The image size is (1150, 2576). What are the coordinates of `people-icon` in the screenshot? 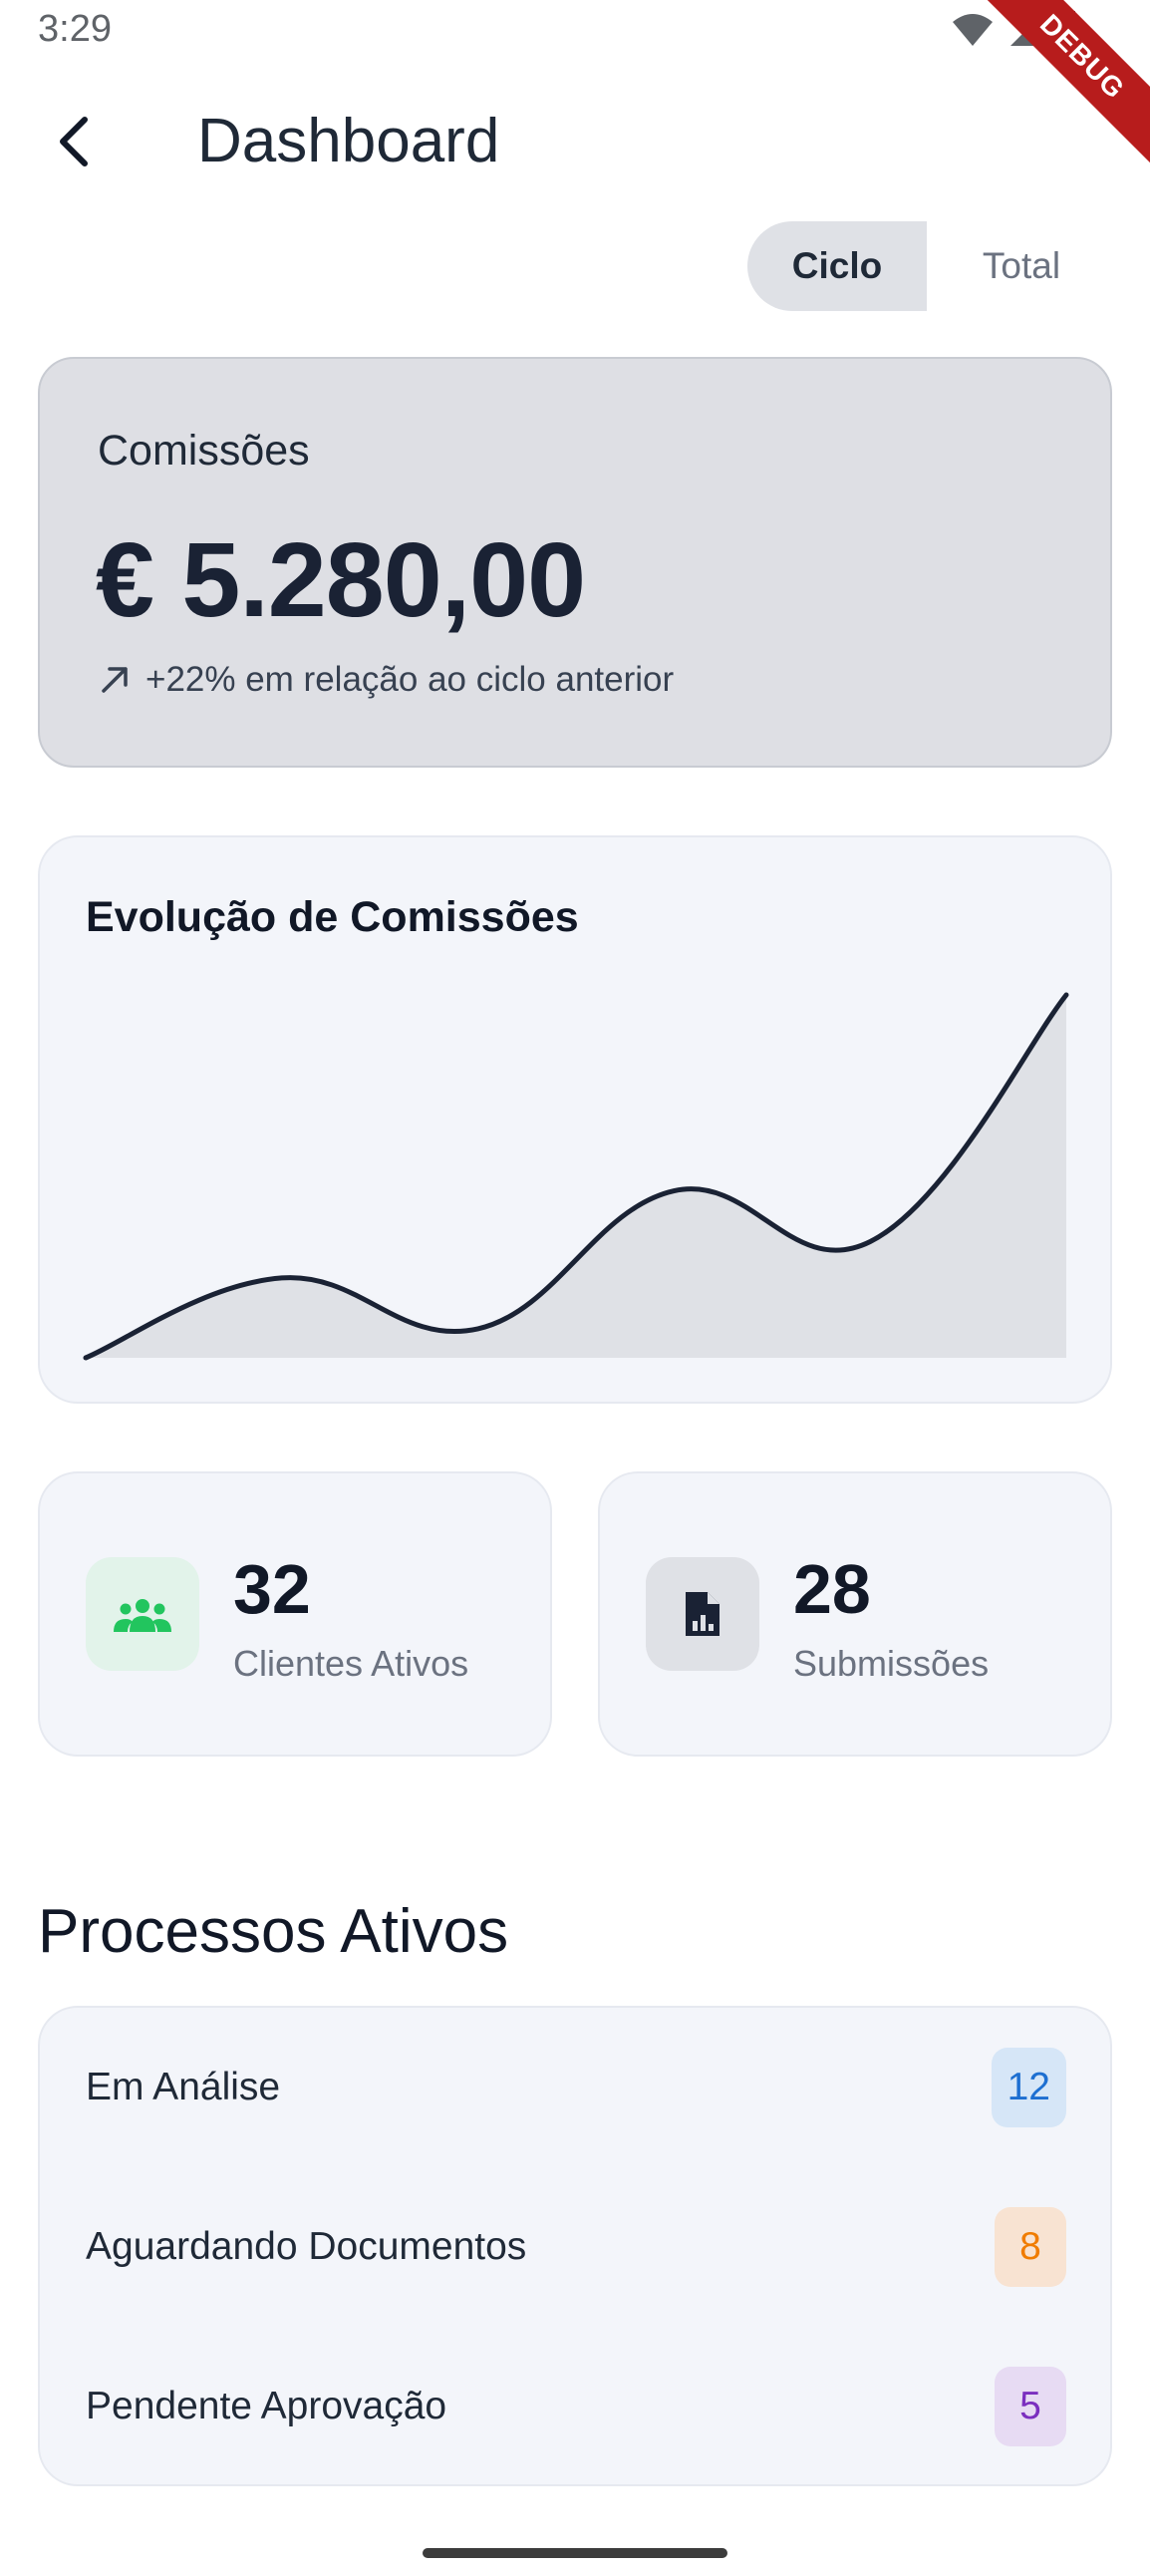 It's located at (142, 1615).